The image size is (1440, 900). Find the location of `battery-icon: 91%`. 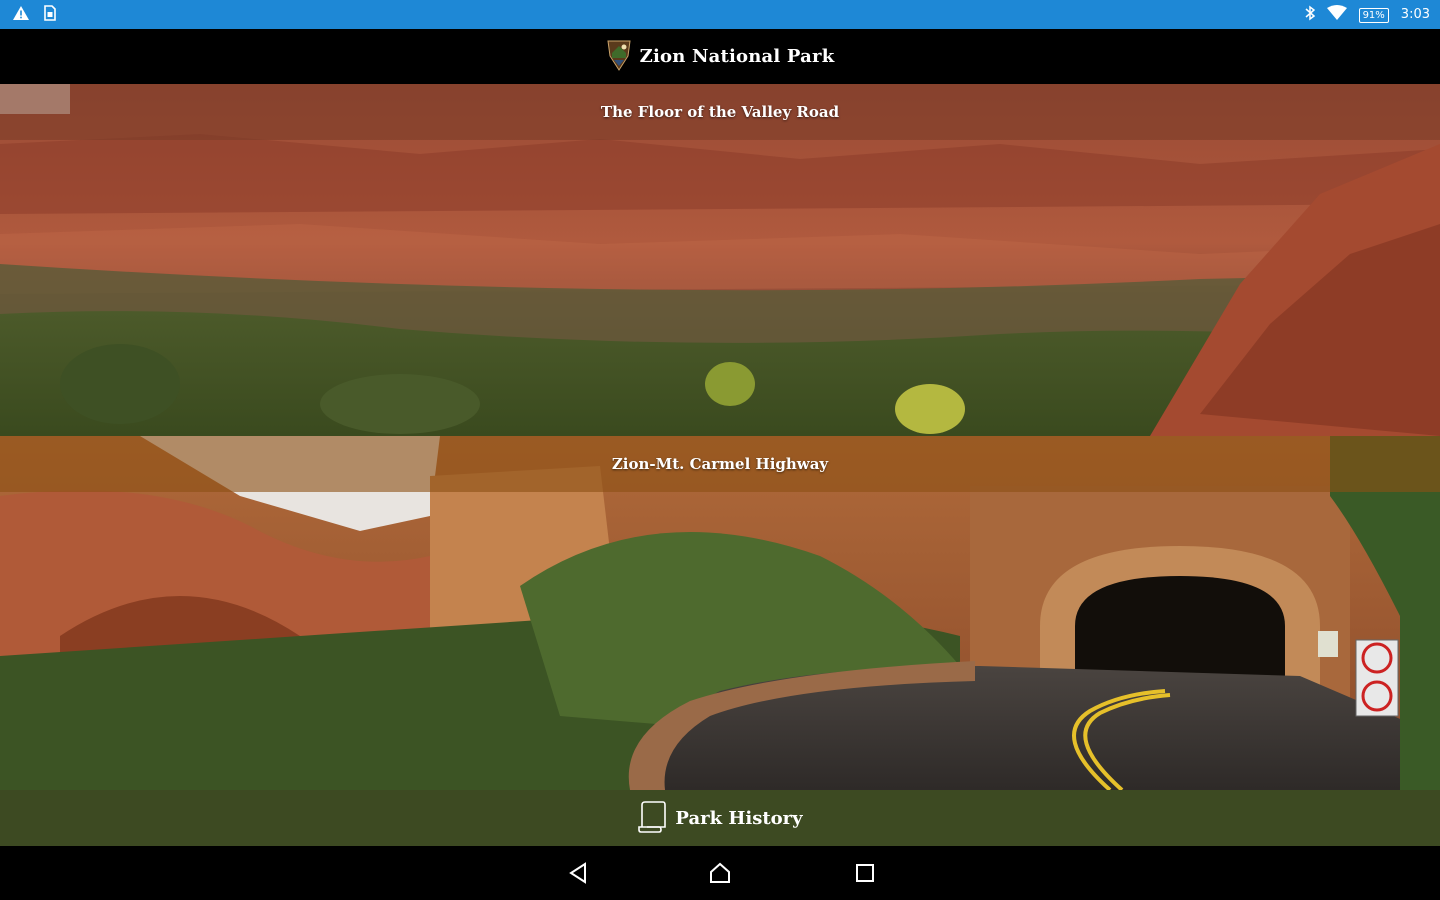

battery-icon: 91% is located at coordinates (1373, 15).